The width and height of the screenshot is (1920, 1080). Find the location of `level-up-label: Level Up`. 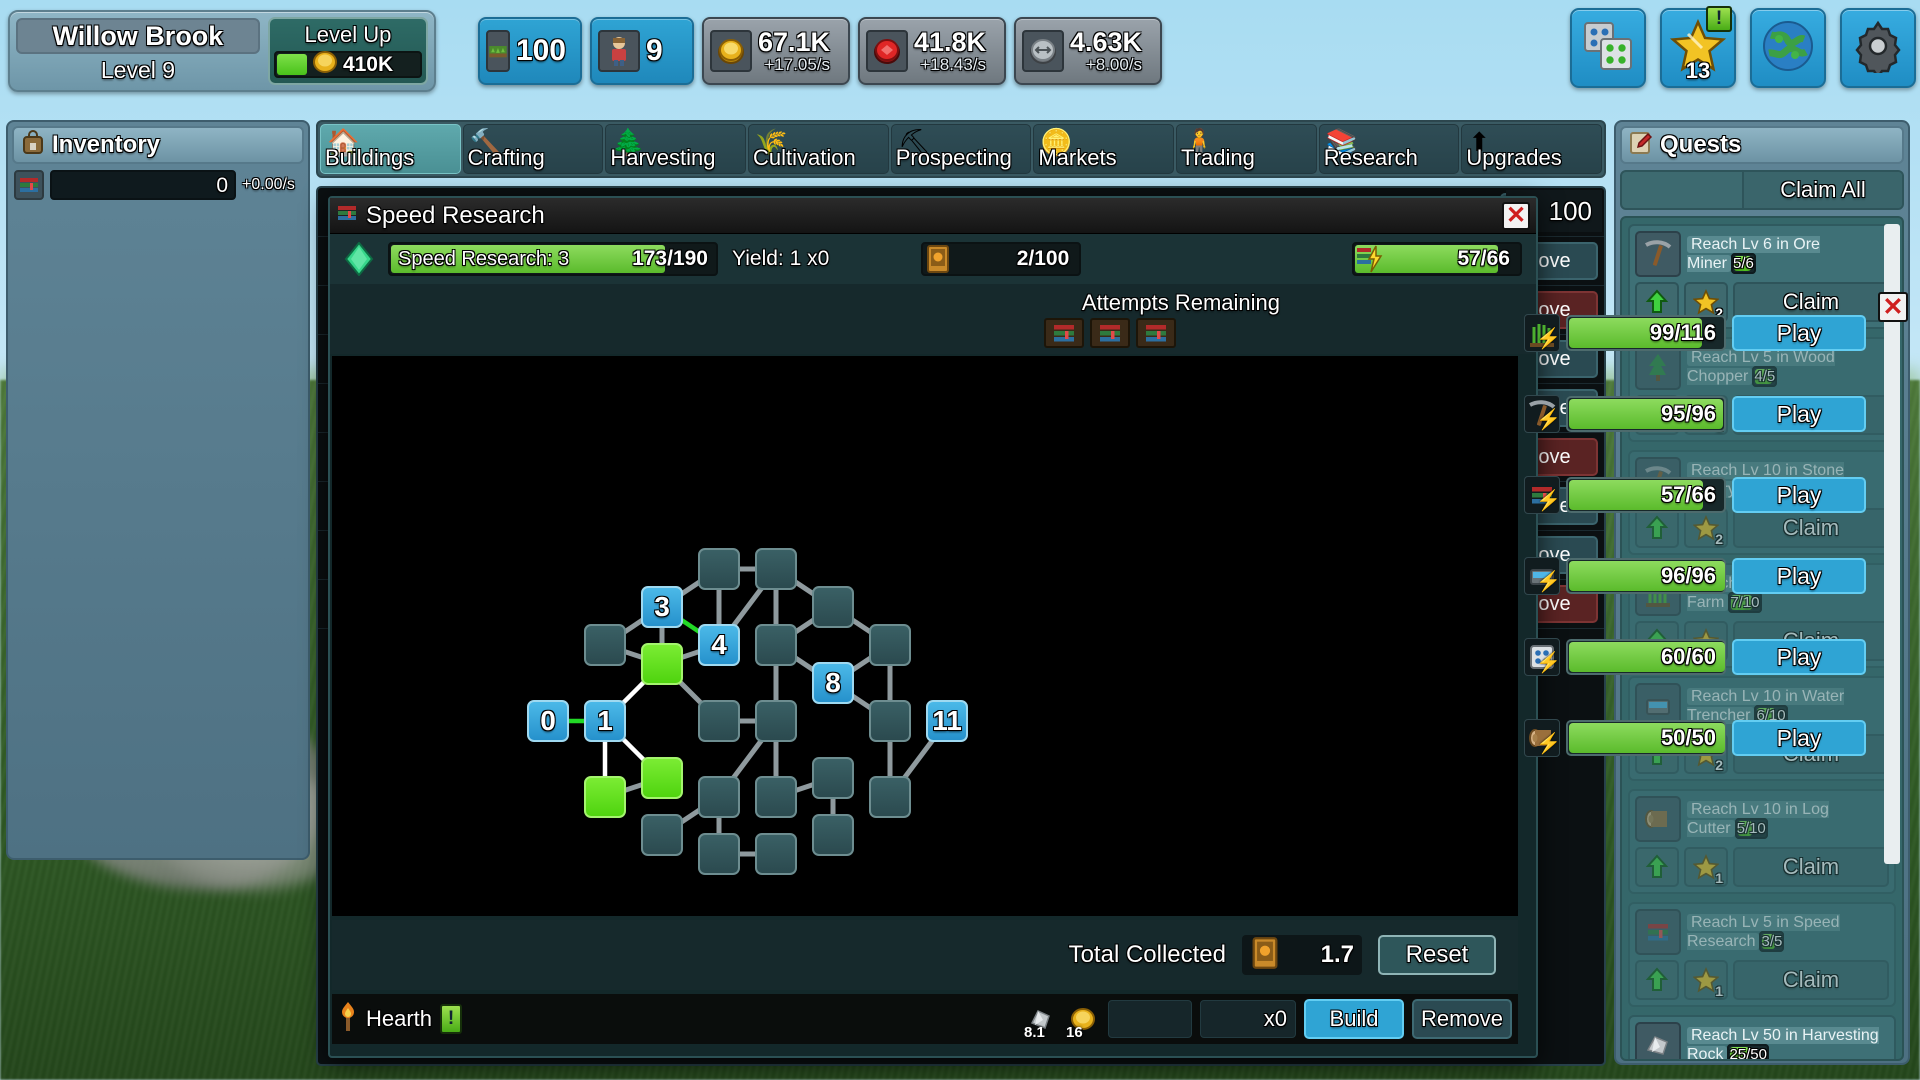

level-up-label: Level Up is located at coordinates (348, 34).